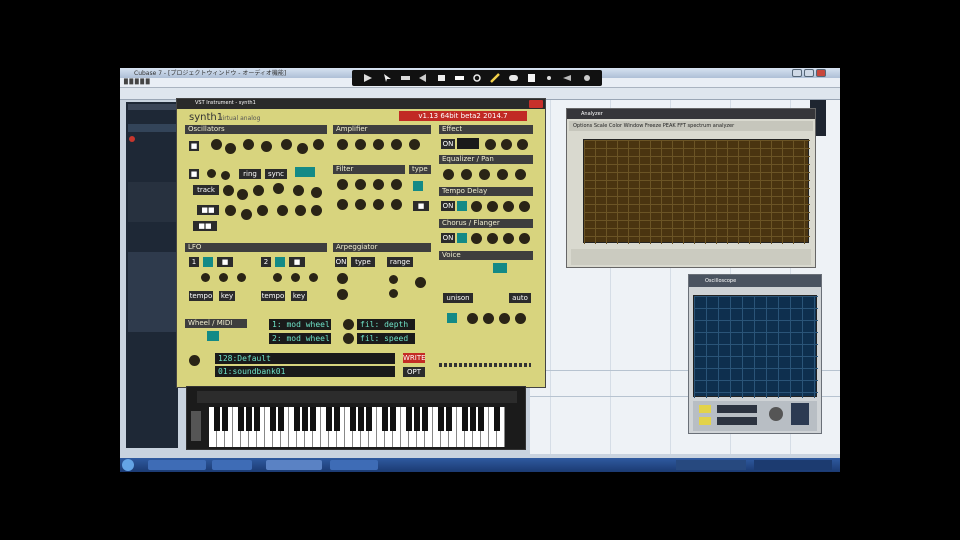 The width and height of the screenshot is (960, 540). I want to click on record-icon, so click(132, 139).